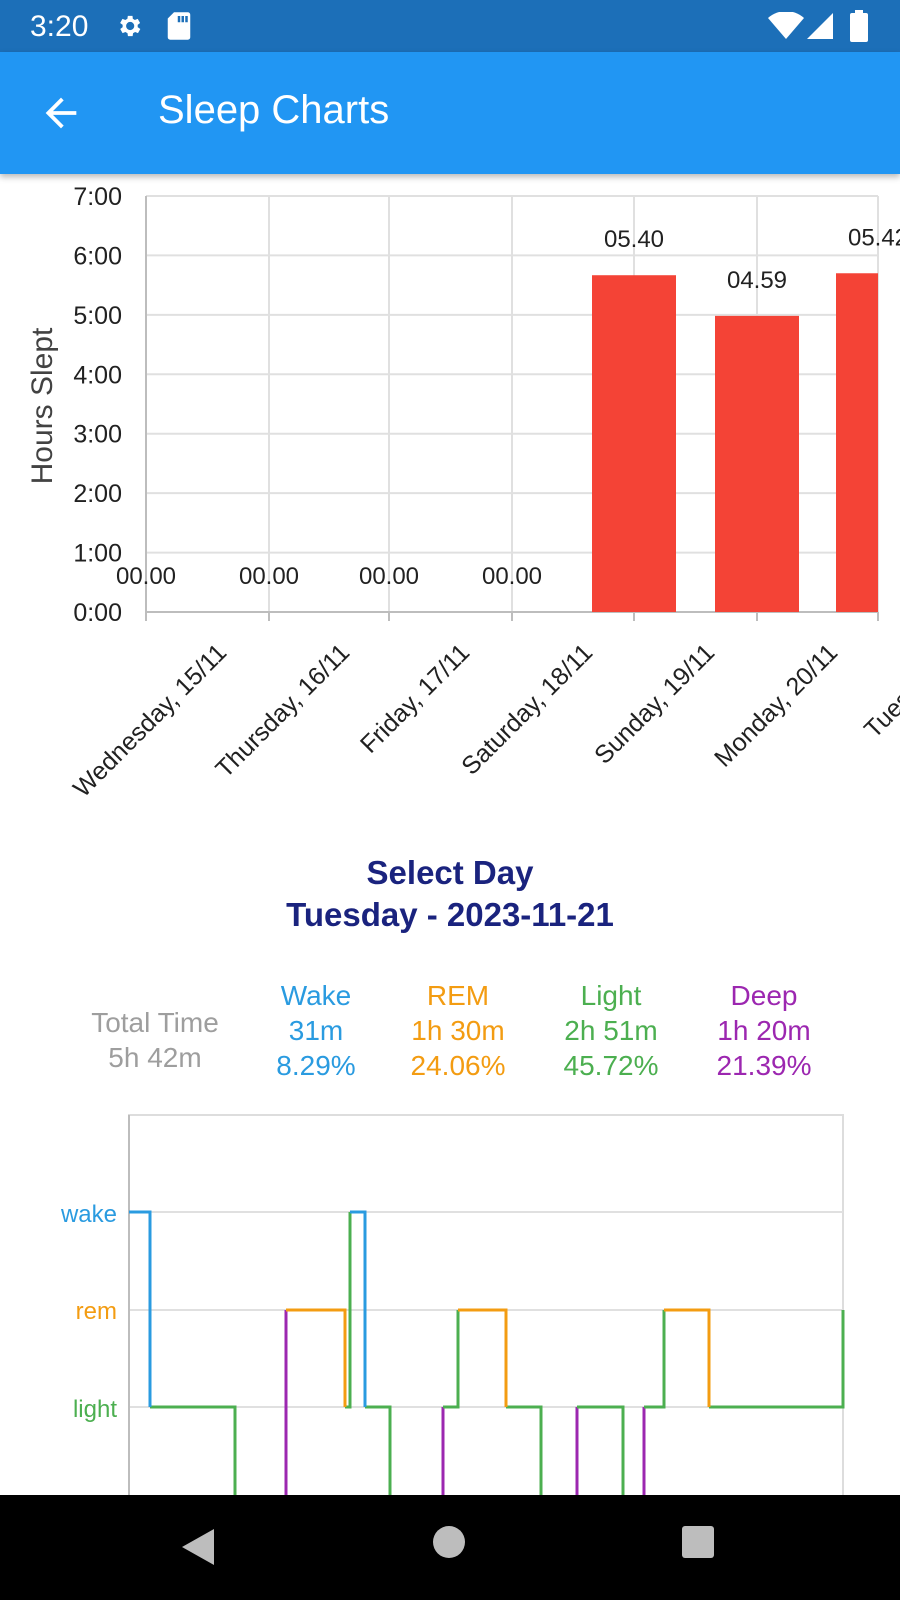 The height and width of the screenshot is (1600, 900). I want to click on recents-square-icon, so click(698, 1542).